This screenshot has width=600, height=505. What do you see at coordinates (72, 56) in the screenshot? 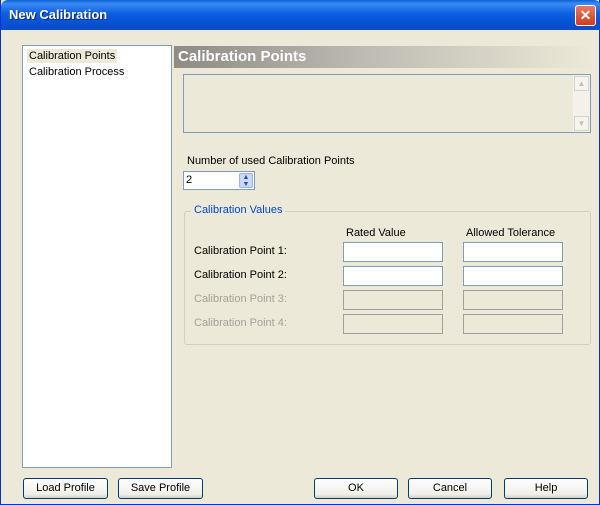
I see `nav-item-calibration-points: Calibration Points` at bounding box center [72, 56].